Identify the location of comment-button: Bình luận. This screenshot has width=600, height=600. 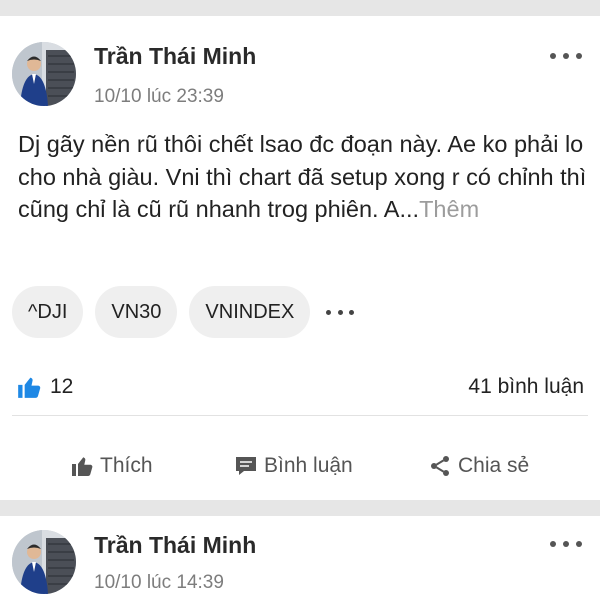
(293, 466).